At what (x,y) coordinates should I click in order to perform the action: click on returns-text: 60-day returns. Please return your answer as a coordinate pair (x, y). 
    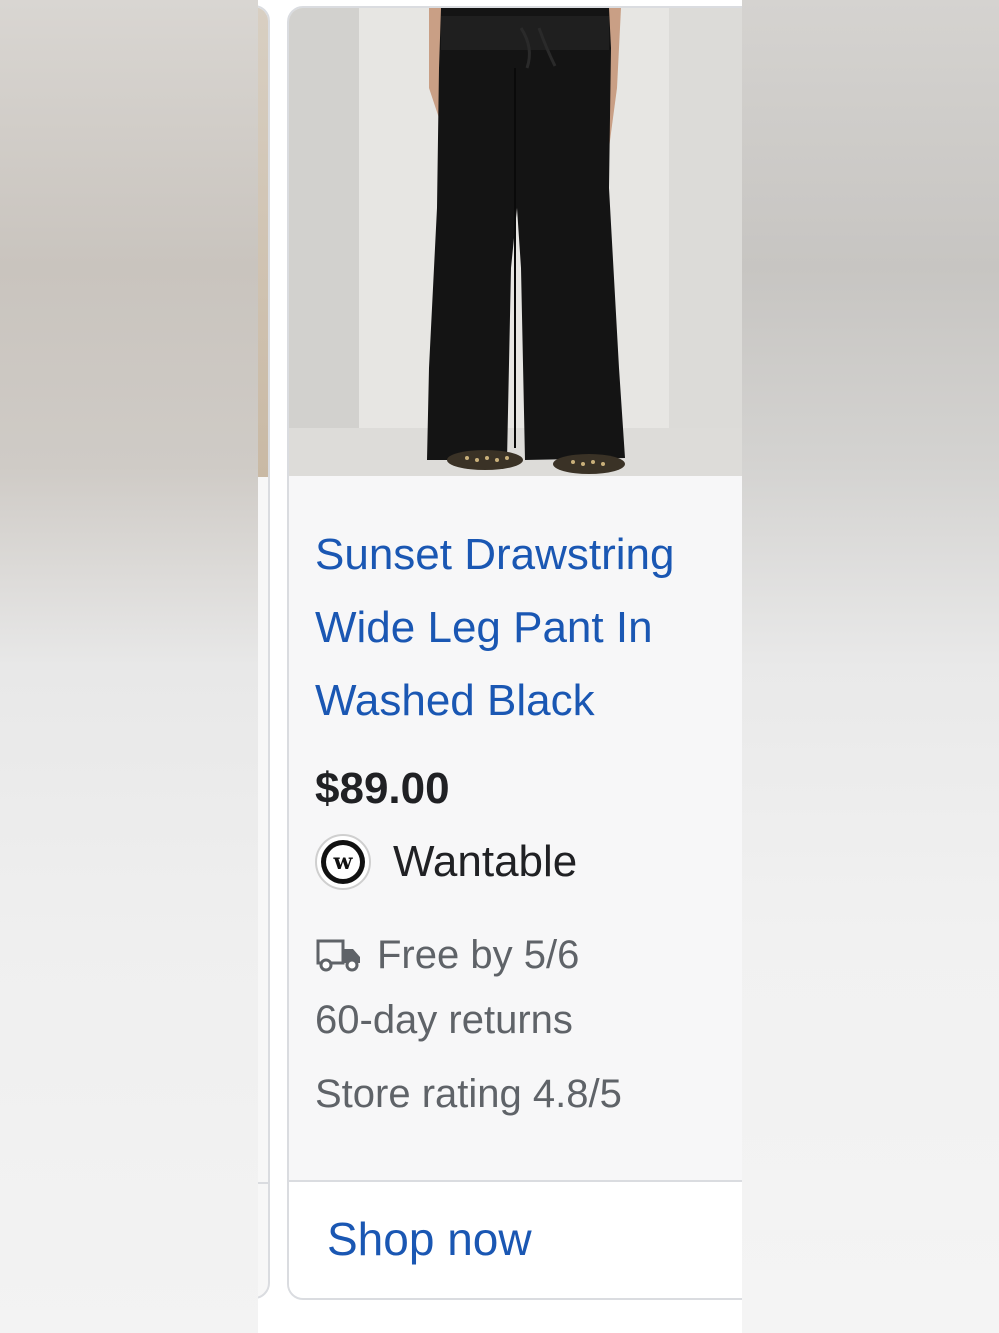
    Looking at the image, I should click on (444, 1020).